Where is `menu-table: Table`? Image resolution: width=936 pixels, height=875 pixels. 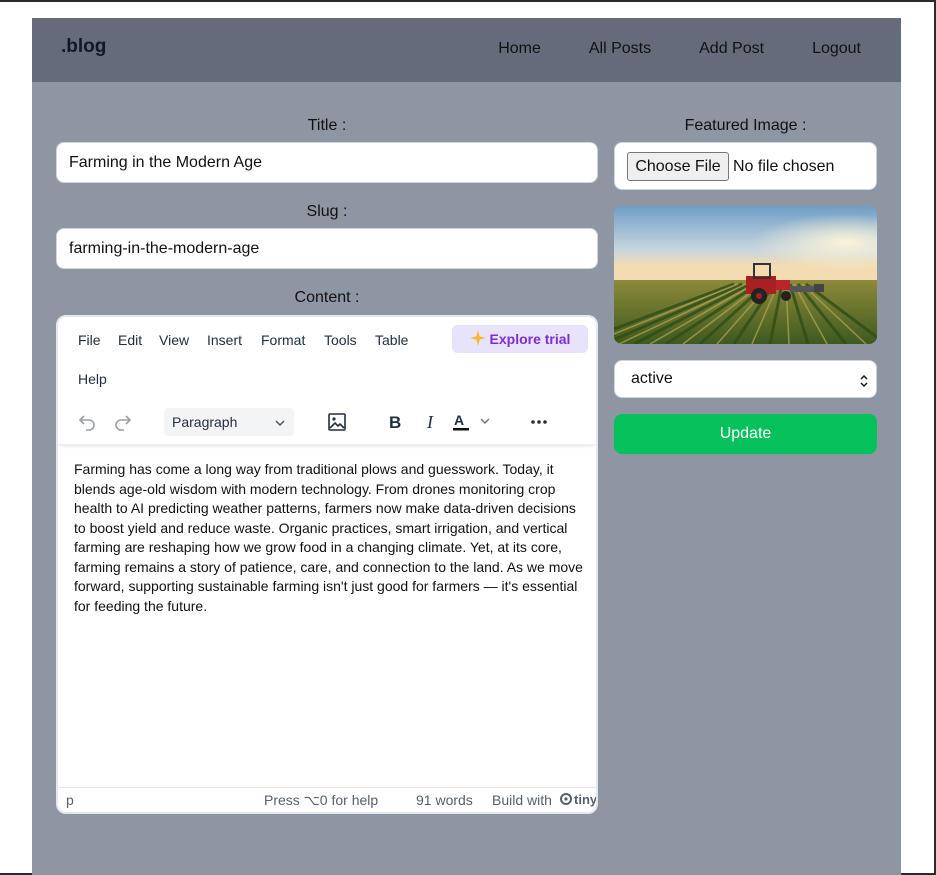
menu-table: Table is located at coordinates (391, 340).